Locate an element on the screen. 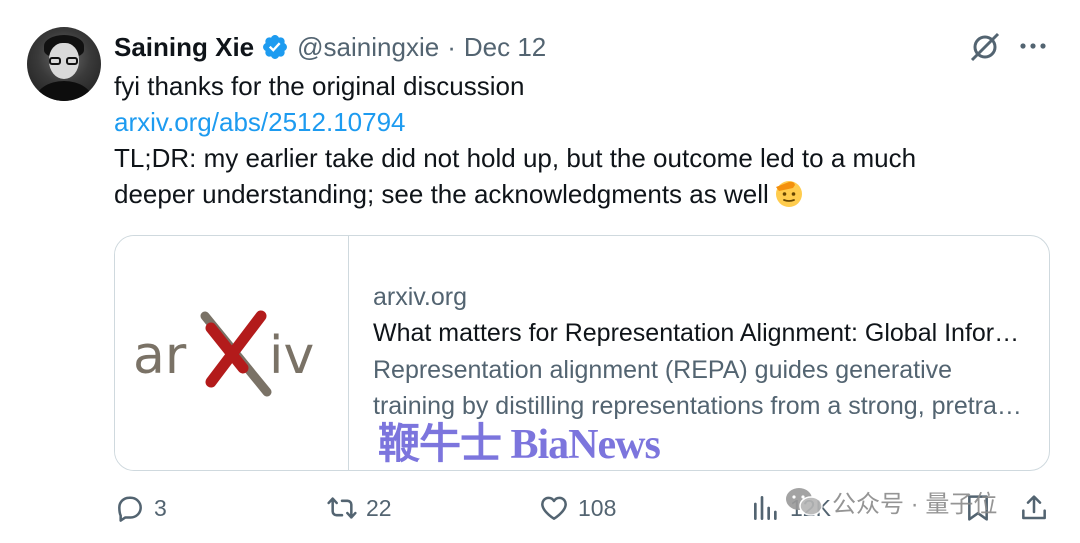 Image resolution: width=1080 pixels, height=543 pixels. arxiv-logo-text-right: iv is located at coordinates (291, 356).